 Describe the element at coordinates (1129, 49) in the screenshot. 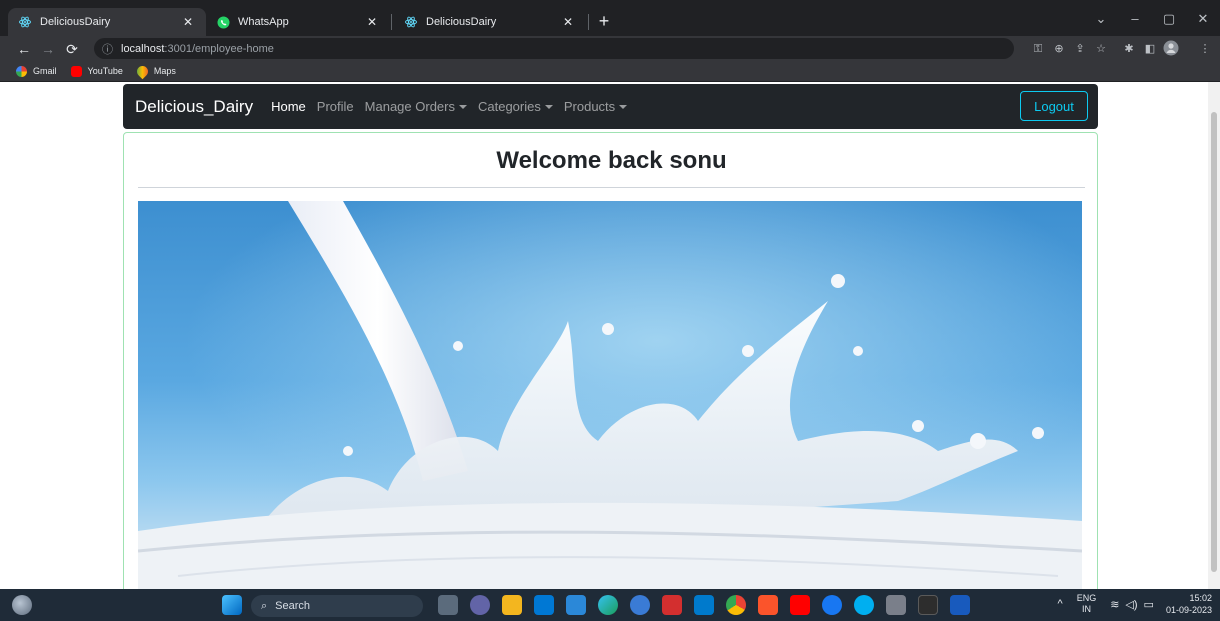

I see `extensions-icon: ✱` at that location.